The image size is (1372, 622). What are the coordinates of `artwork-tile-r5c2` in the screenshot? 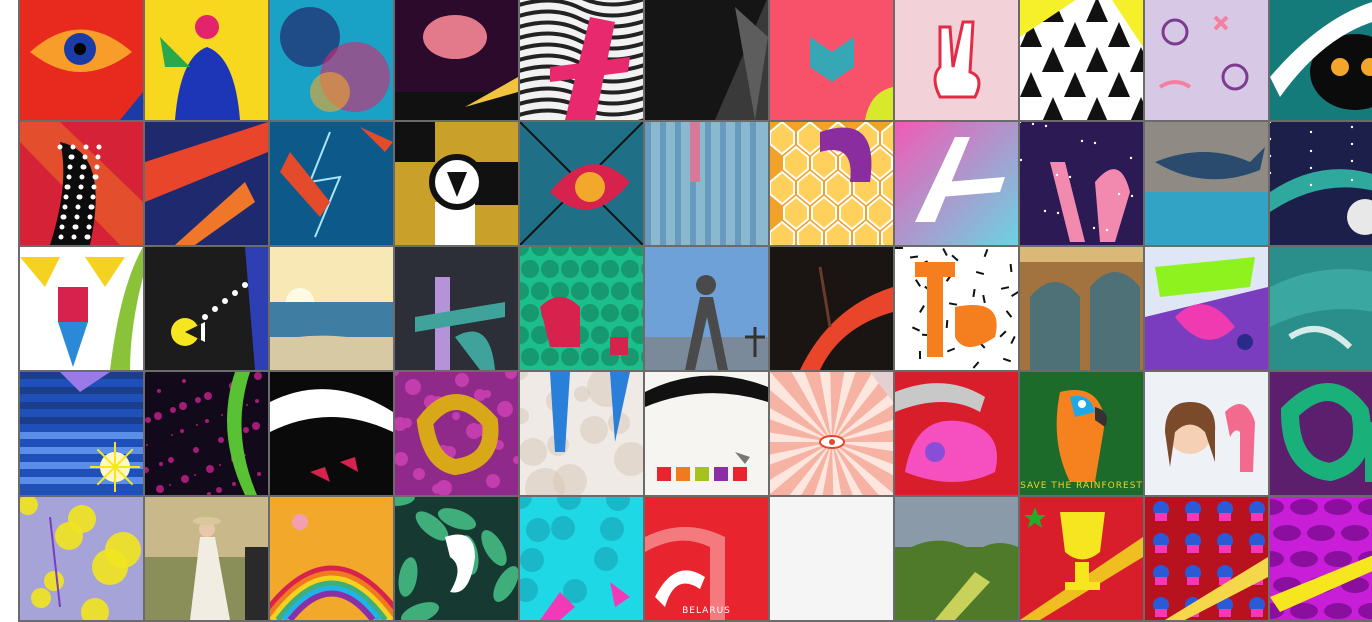 It's located at (206, 558).